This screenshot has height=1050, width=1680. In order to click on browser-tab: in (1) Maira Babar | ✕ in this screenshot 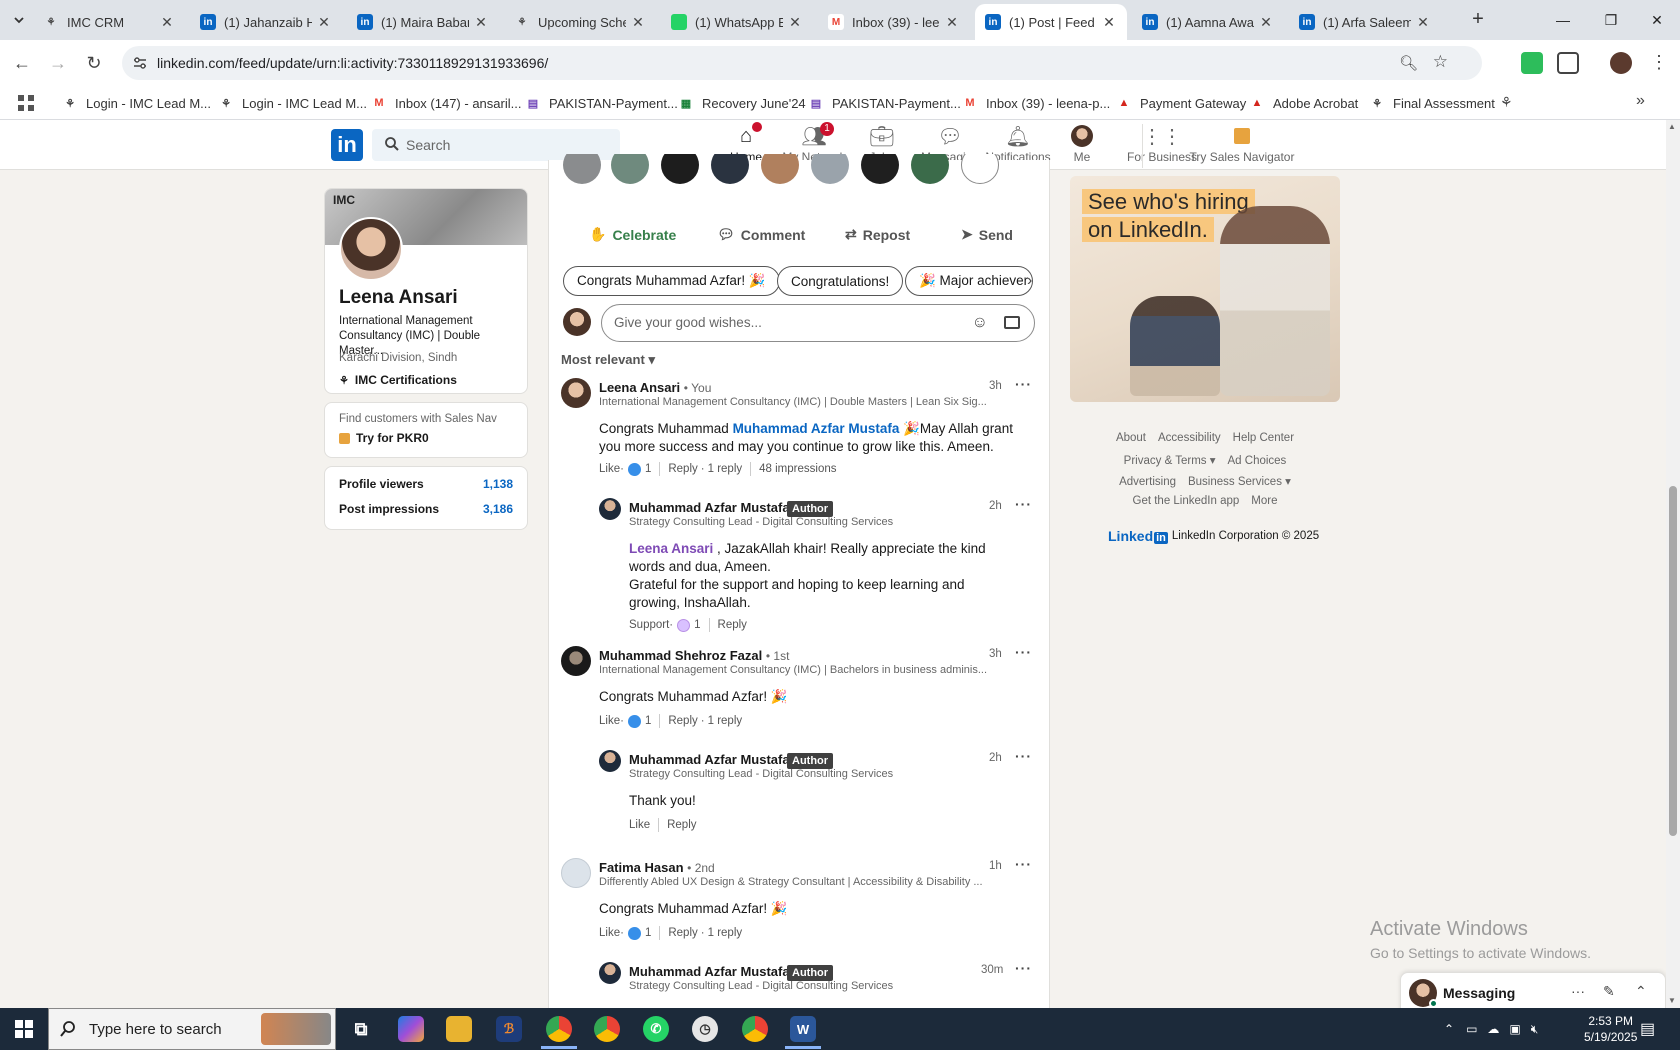, I will do `click(423, 22)`.